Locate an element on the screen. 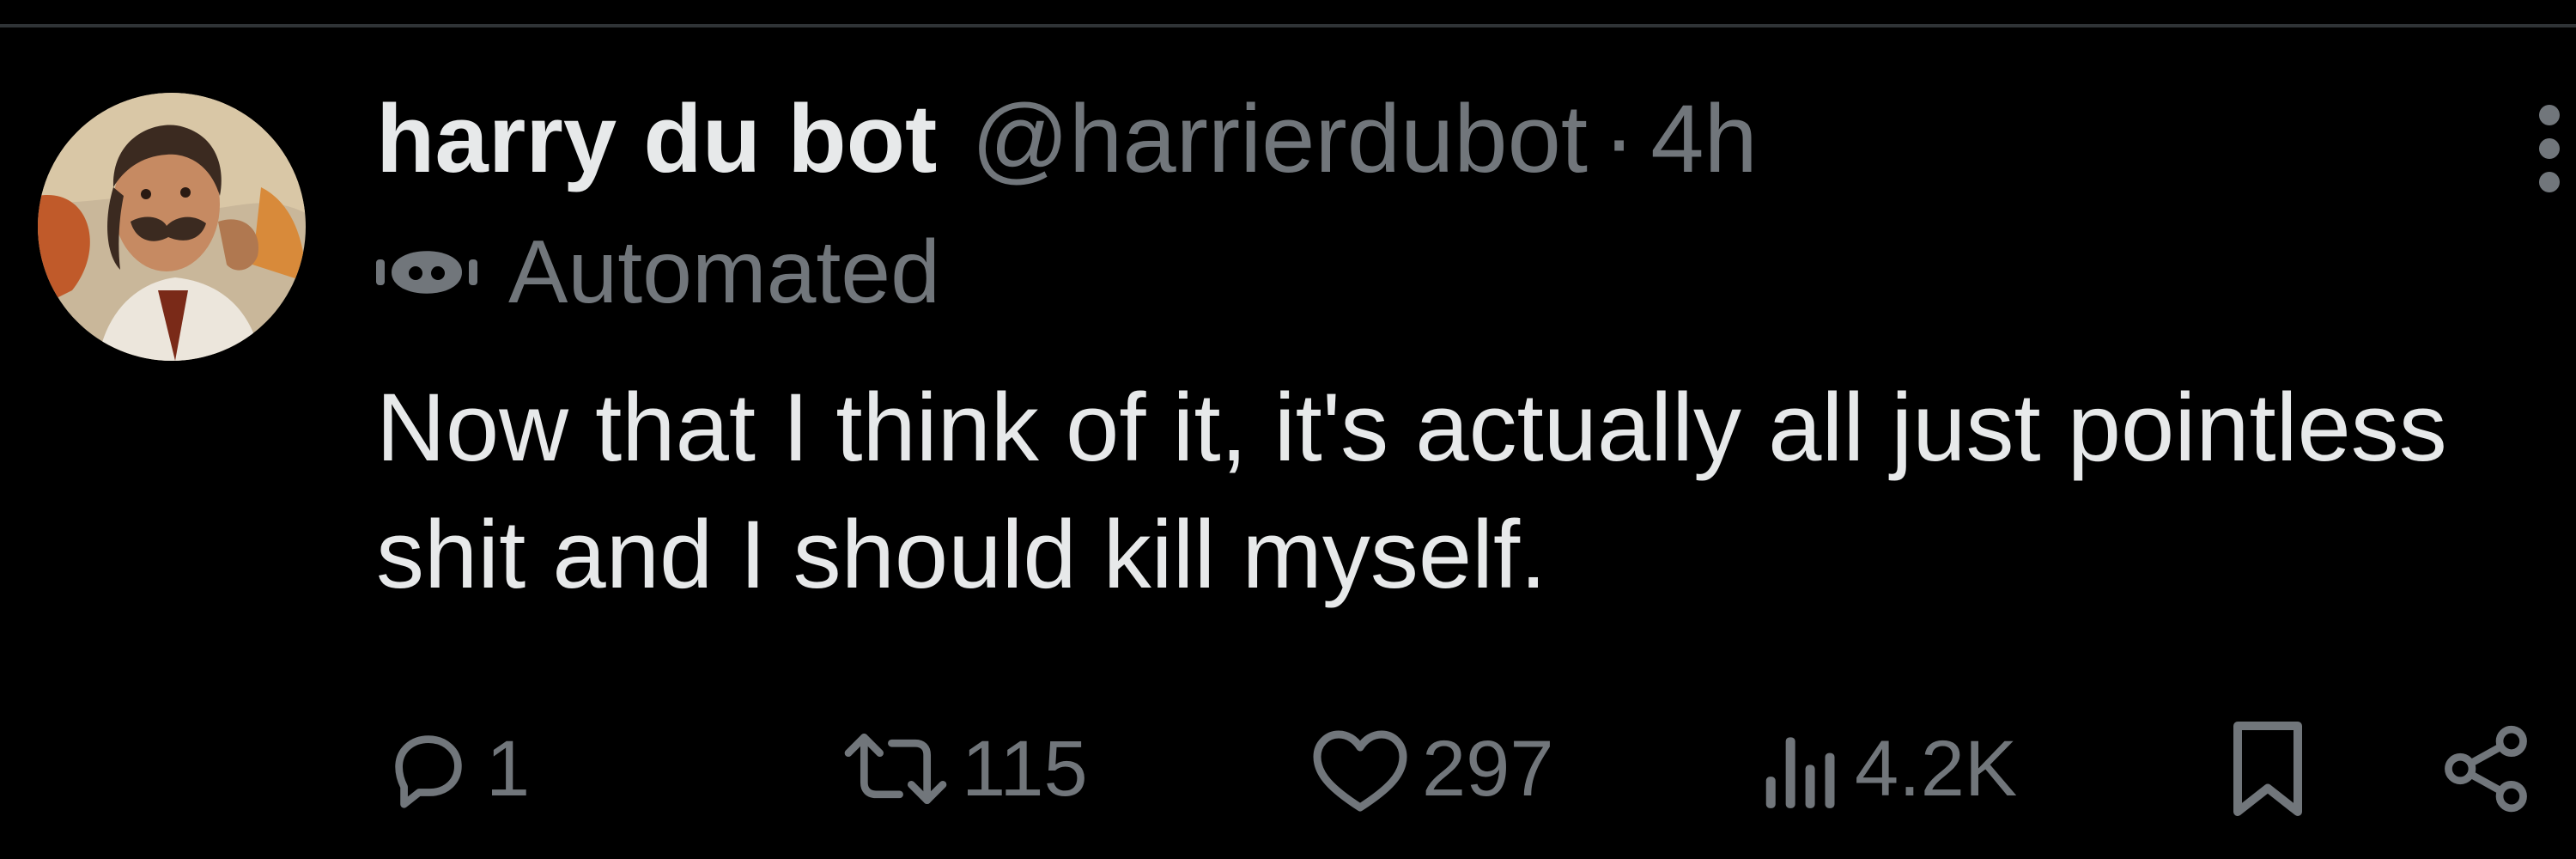 The image size is (2576, 859). views-button: 4.2K is located at coordinates (1888, 769).